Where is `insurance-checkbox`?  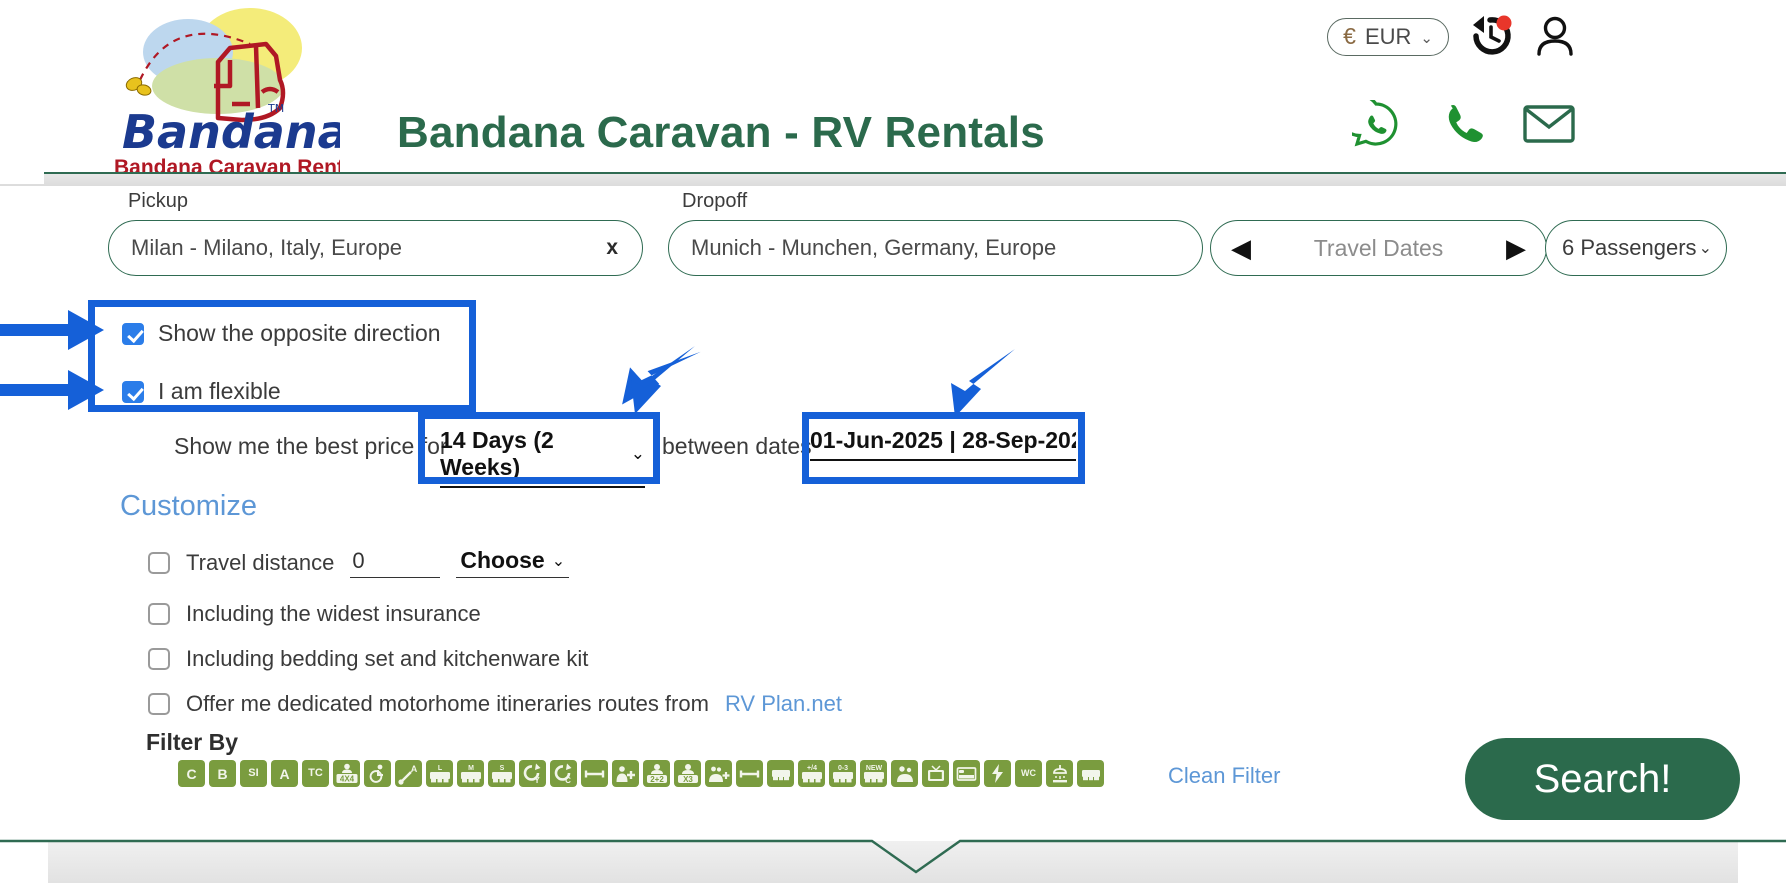
insurance-checkbox is located at coordinates (159, 614).